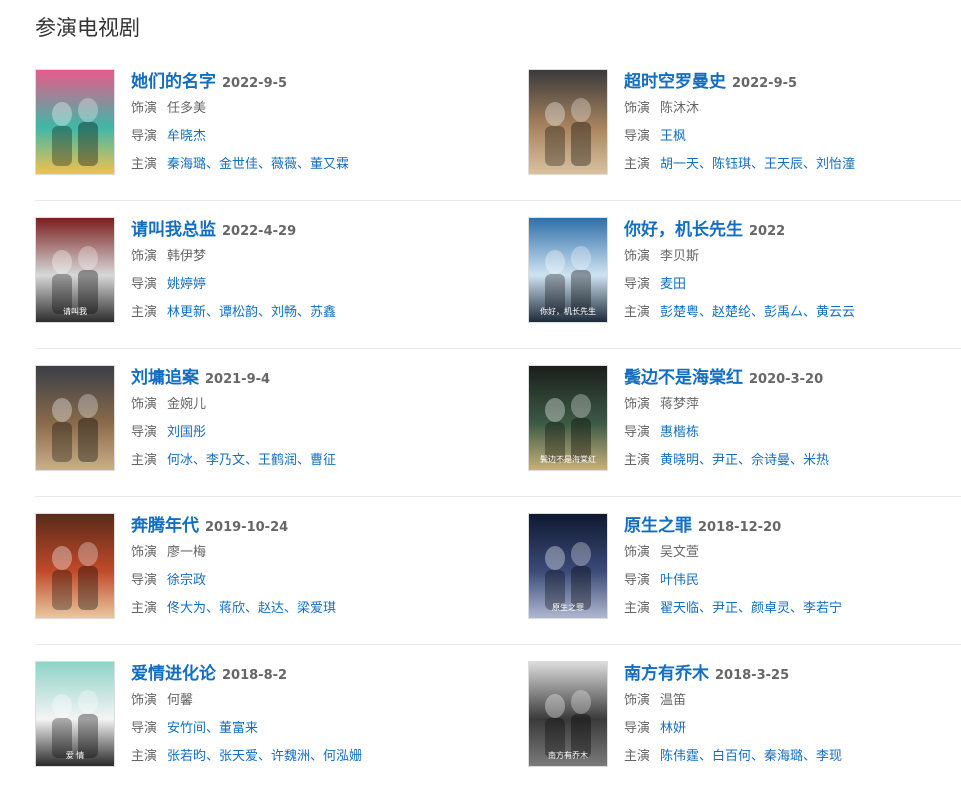 The image size is (961, 792). I want to click on cast-line: 主演 张若昀、张天爱、许魏洲、何泓姗, so click(306, 757).